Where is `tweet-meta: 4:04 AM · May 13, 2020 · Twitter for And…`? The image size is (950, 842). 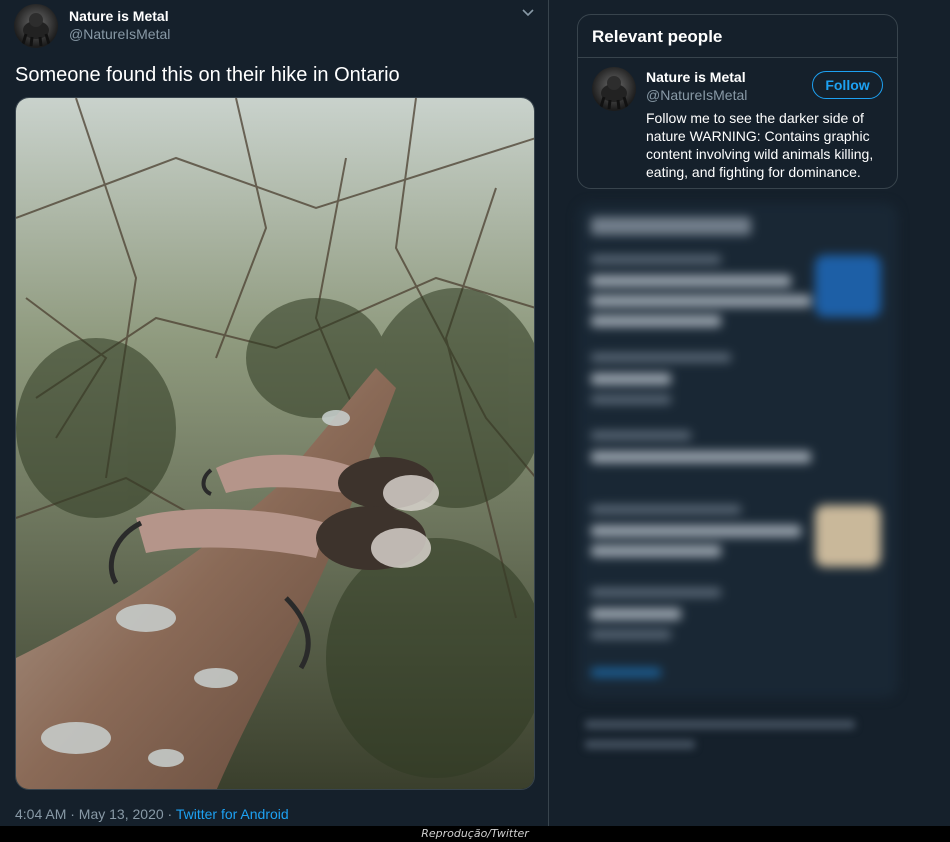
tweet-meta: 4:04 AM · May 13, 2020 · Twitter for And… is located at coordinates (152, 814).